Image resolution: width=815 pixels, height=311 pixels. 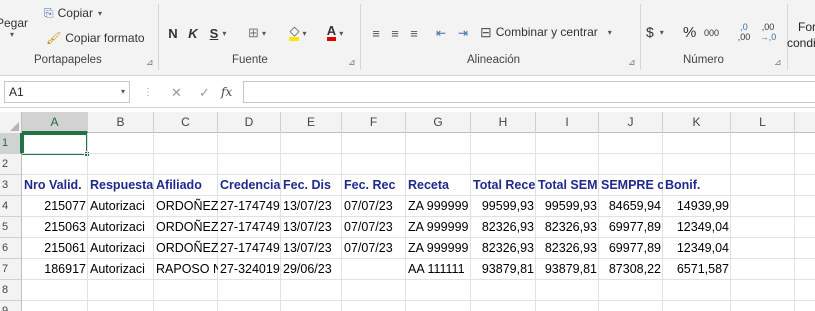 What do you see at coordinates (374, 185) in the screenshot?
I see `table-header-cell: Fec. Rec` at bounding box center [374, 185].